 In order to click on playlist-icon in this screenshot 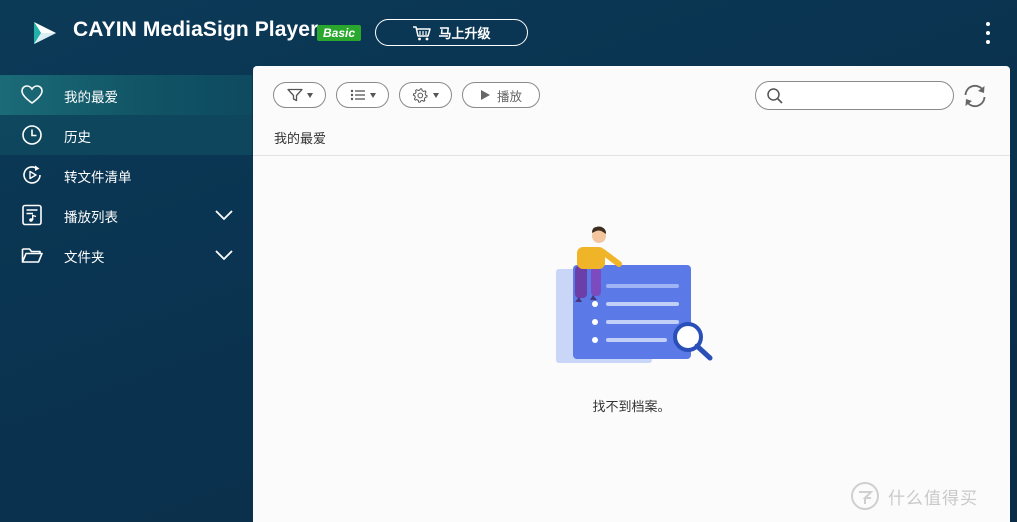, I will do `click(32, 215)`.